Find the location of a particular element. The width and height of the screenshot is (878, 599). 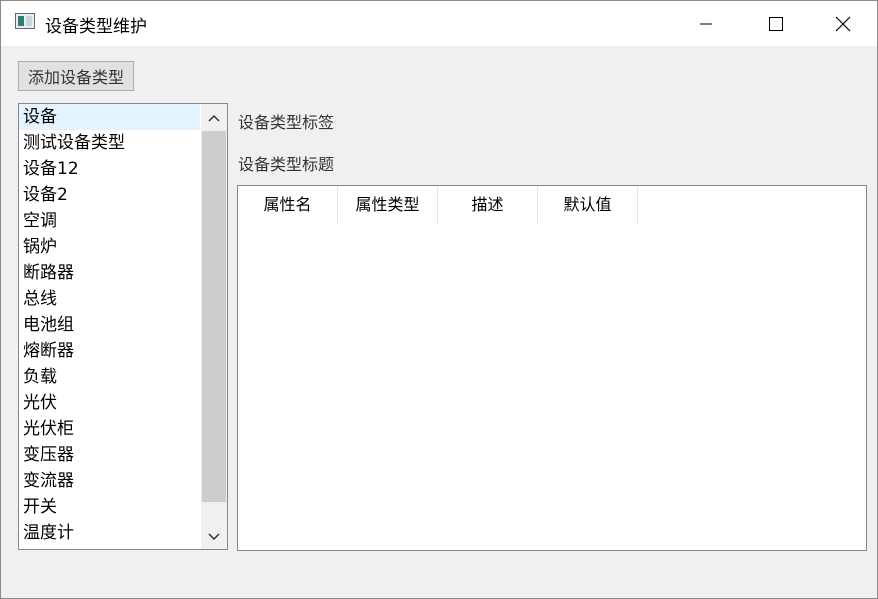

minimize-button is located at coordinates (706, 23).